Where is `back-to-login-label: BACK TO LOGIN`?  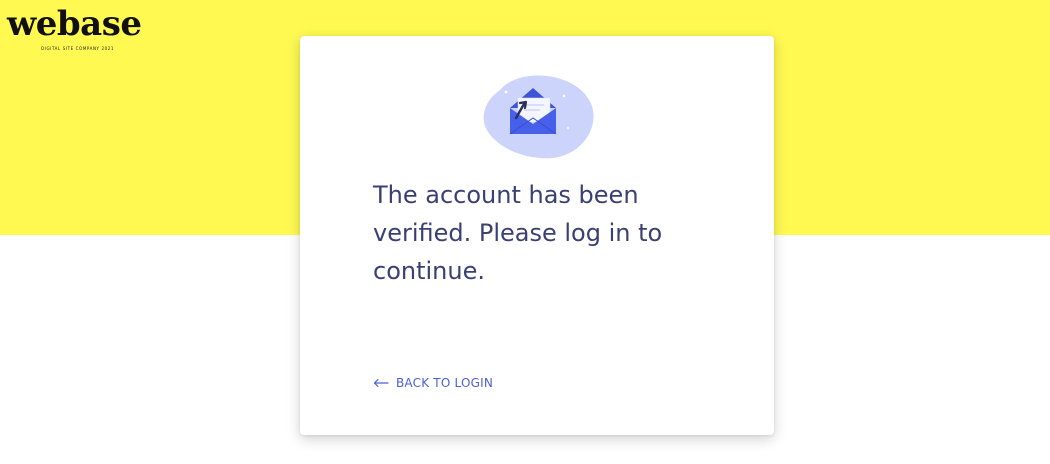 back-to-login-label: BACK TO LOGIN is located at coordinates (445, 383).